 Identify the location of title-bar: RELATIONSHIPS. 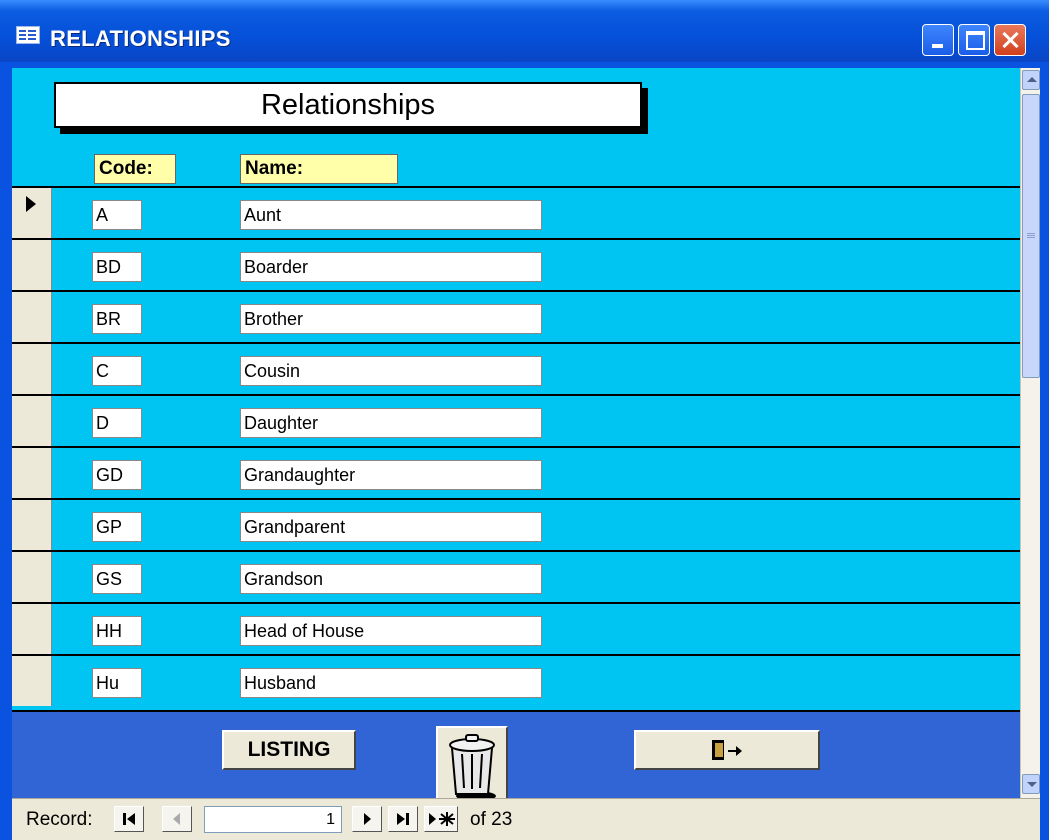
(524, 31).